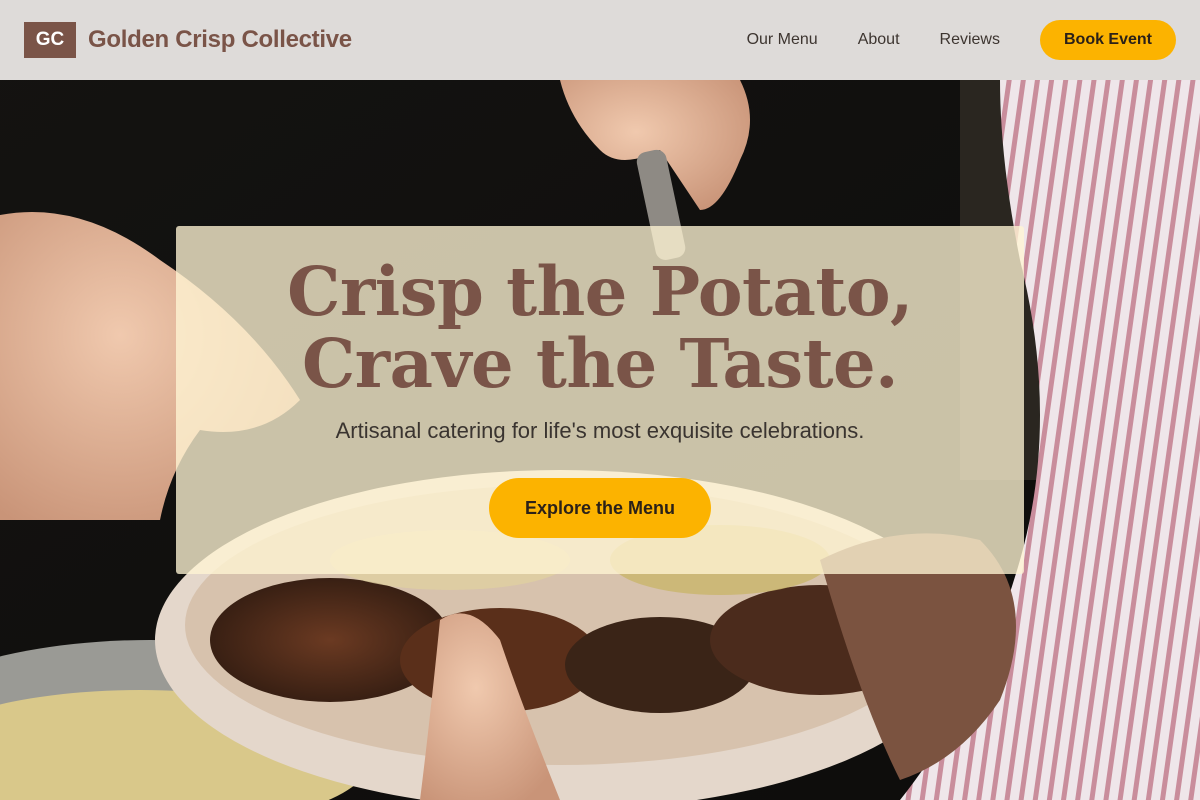 Image resolution: width=1200 pixels, height=800 pixels. I want to click on brand-name: Golden Crisp Collective, so click(220, 40).